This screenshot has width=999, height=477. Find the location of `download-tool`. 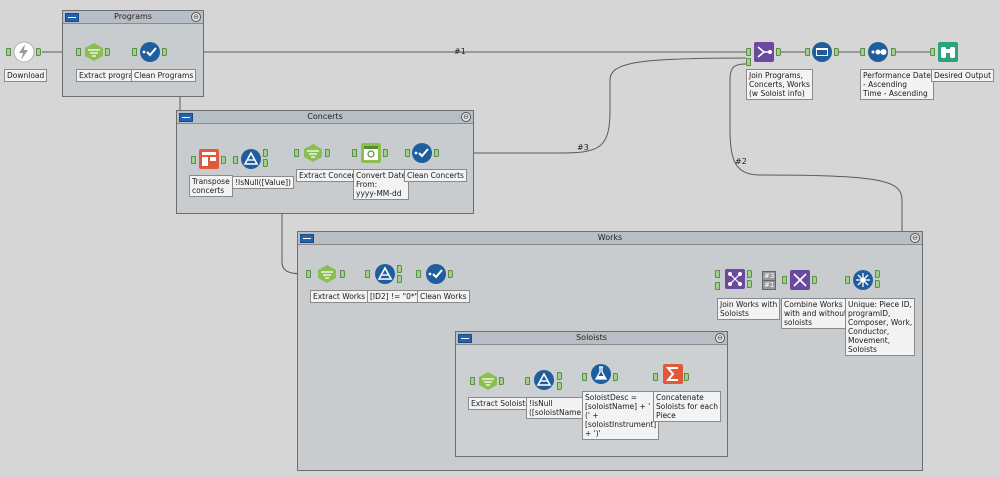

download-tool is located at coordinates (24, 52).